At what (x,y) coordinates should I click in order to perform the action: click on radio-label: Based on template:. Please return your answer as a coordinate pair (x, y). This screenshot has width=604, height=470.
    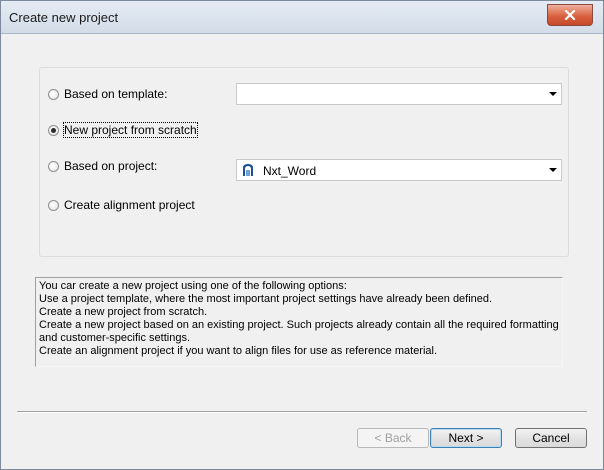
    Looking at the image, I should click on (116, 94).